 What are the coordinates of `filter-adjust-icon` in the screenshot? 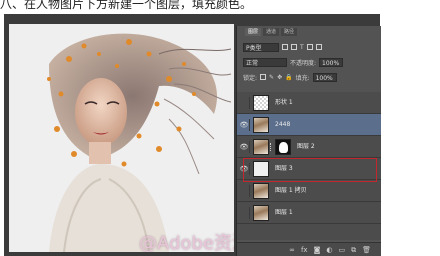 It's located at (294, 47).